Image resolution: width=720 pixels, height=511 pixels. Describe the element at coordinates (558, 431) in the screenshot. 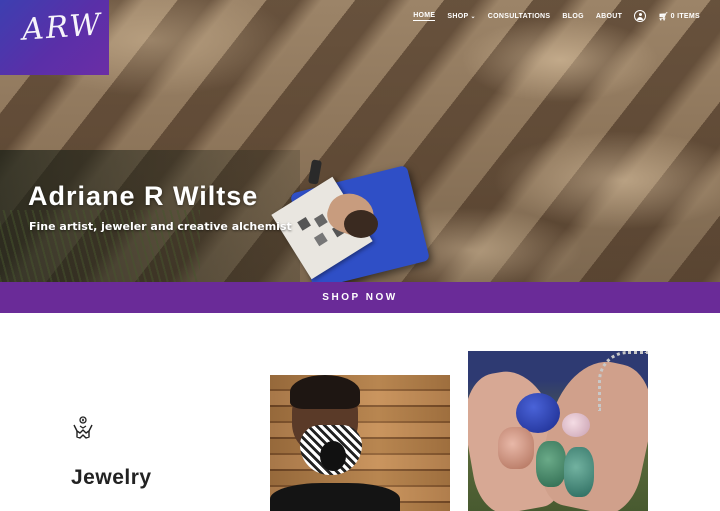

I see `gemstone-necklaces-photo` at that location.